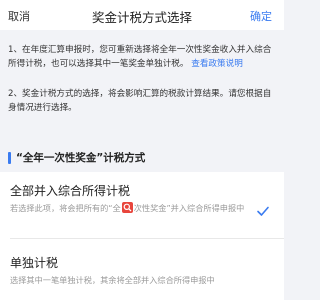  What do you see at coordinates (189, 208) in the screenshot?
I see `option-description-part-2: 次性奖金”并入综合所得申报中` at bounding box center [189, 208].